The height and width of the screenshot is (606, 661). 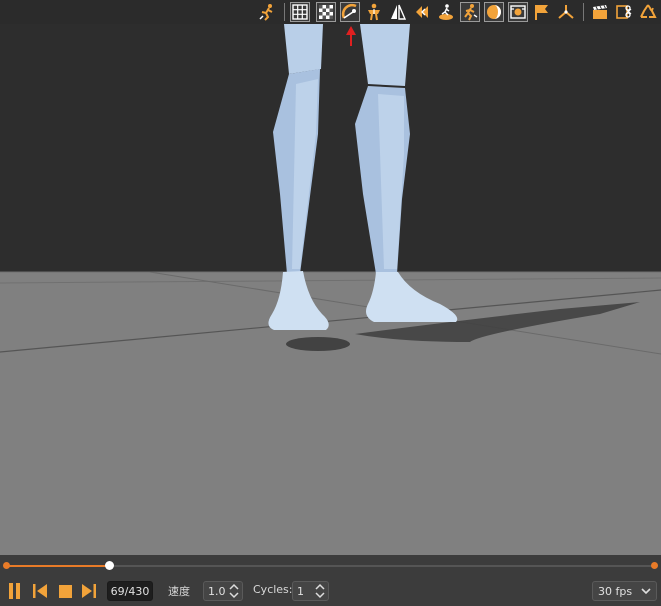 What do you see at coordinates (130, 591) in the screenshot?
I see `frame-counter: 69/430` at bounding box center [130, 591].